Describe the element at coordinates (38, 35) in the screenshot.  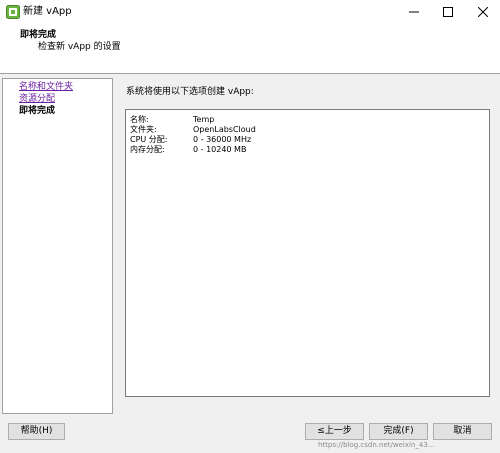
I see `page-title: 即将完成` at that location.